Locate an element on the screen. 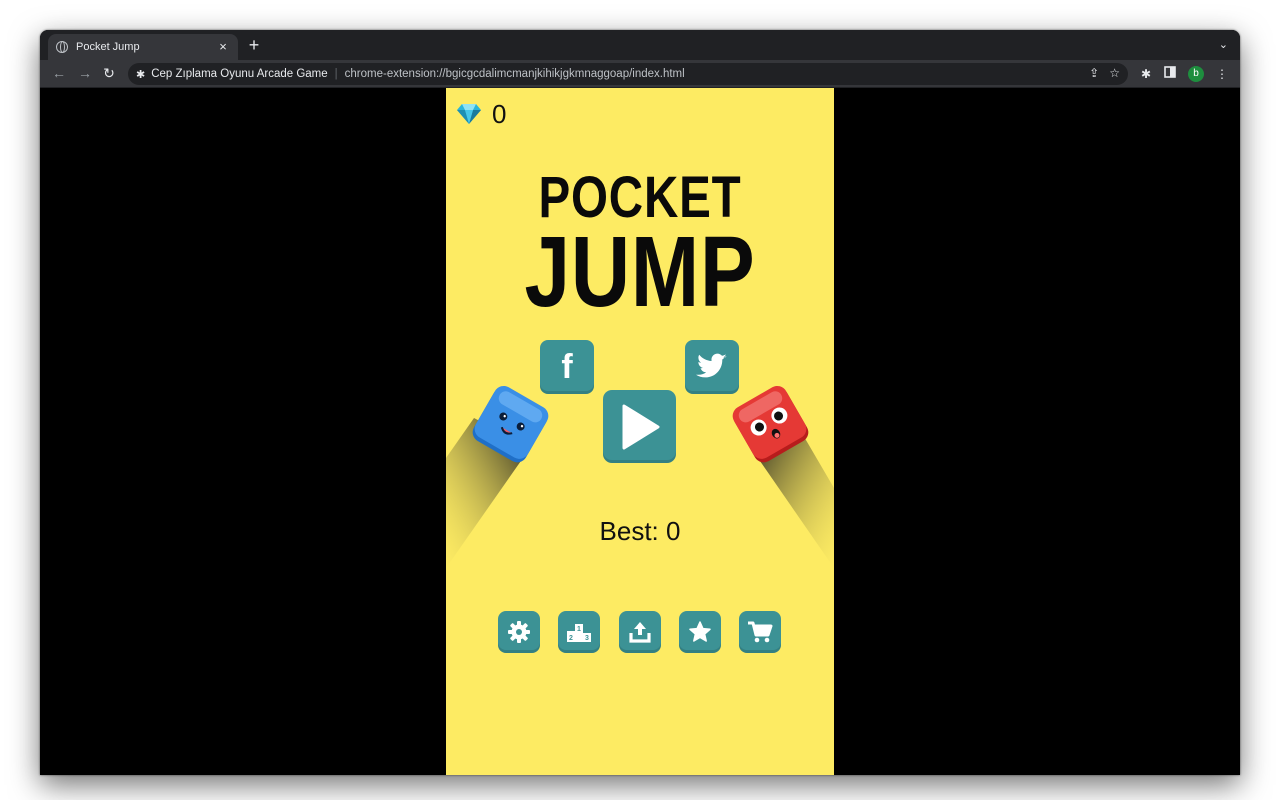 The image size is (1280, 800). settings-button is located at coordinates (519, 632).